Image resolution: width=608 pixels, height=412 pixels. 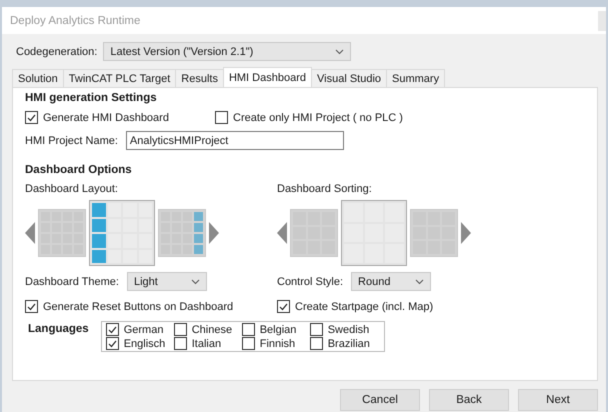 I want to click on checkbox-label: Englisch, so click(x=145, y=344).